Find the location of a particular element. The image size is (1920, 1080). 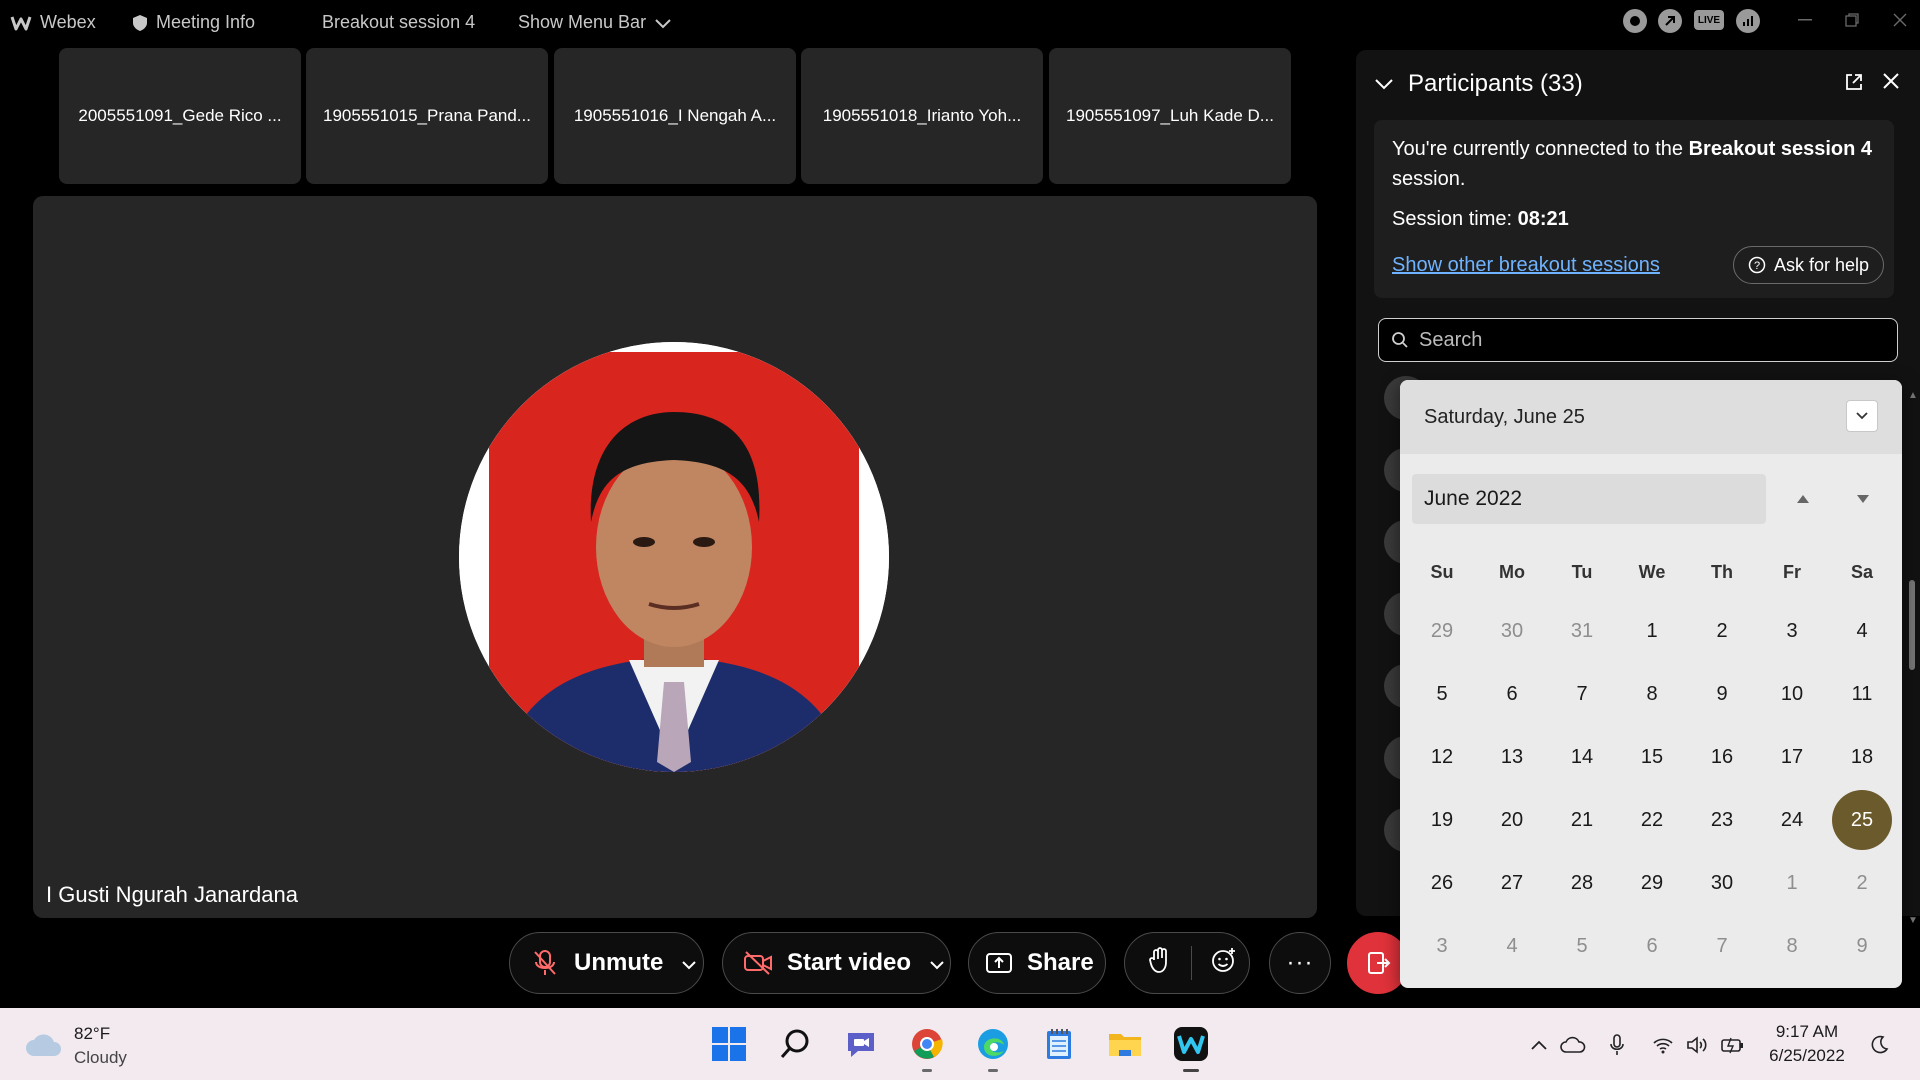

participants-header: Participants (33) is located at coordinates (1478, 84).